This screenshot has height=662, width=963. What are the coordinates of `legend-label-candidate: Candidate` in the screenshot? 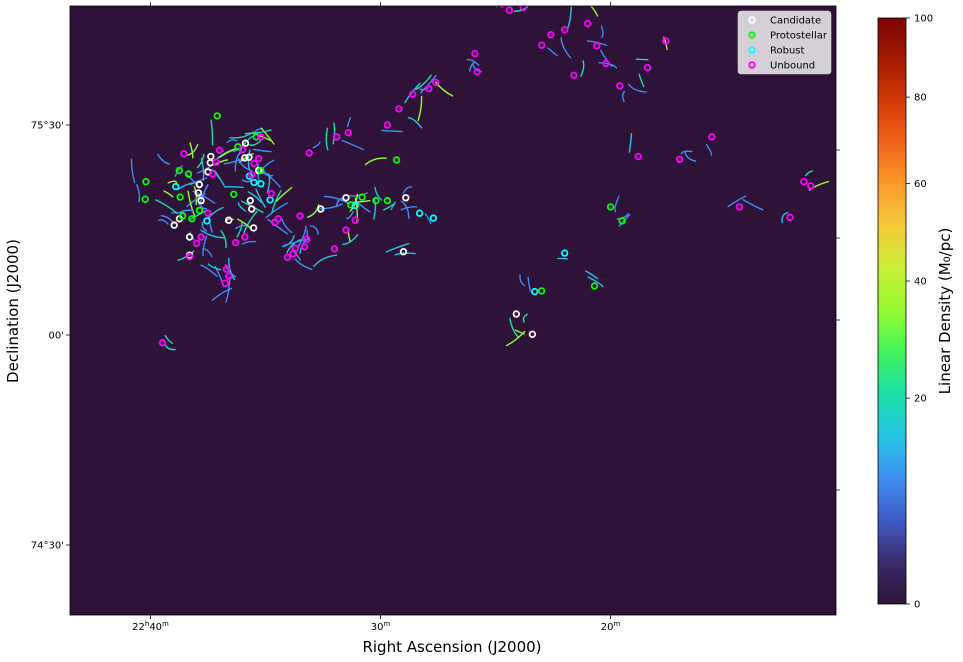 It's located at (795, 21).